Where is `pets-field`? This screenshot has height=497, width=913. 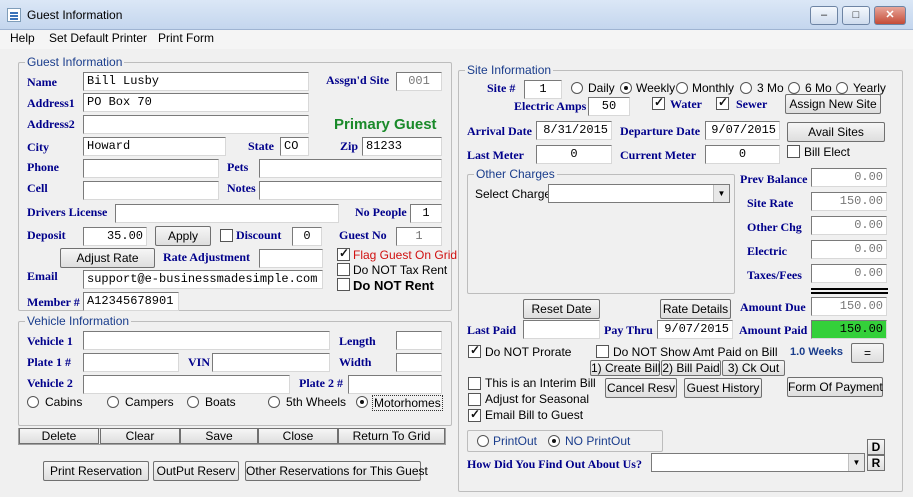 pets-field is located at coordinates (350, 168).